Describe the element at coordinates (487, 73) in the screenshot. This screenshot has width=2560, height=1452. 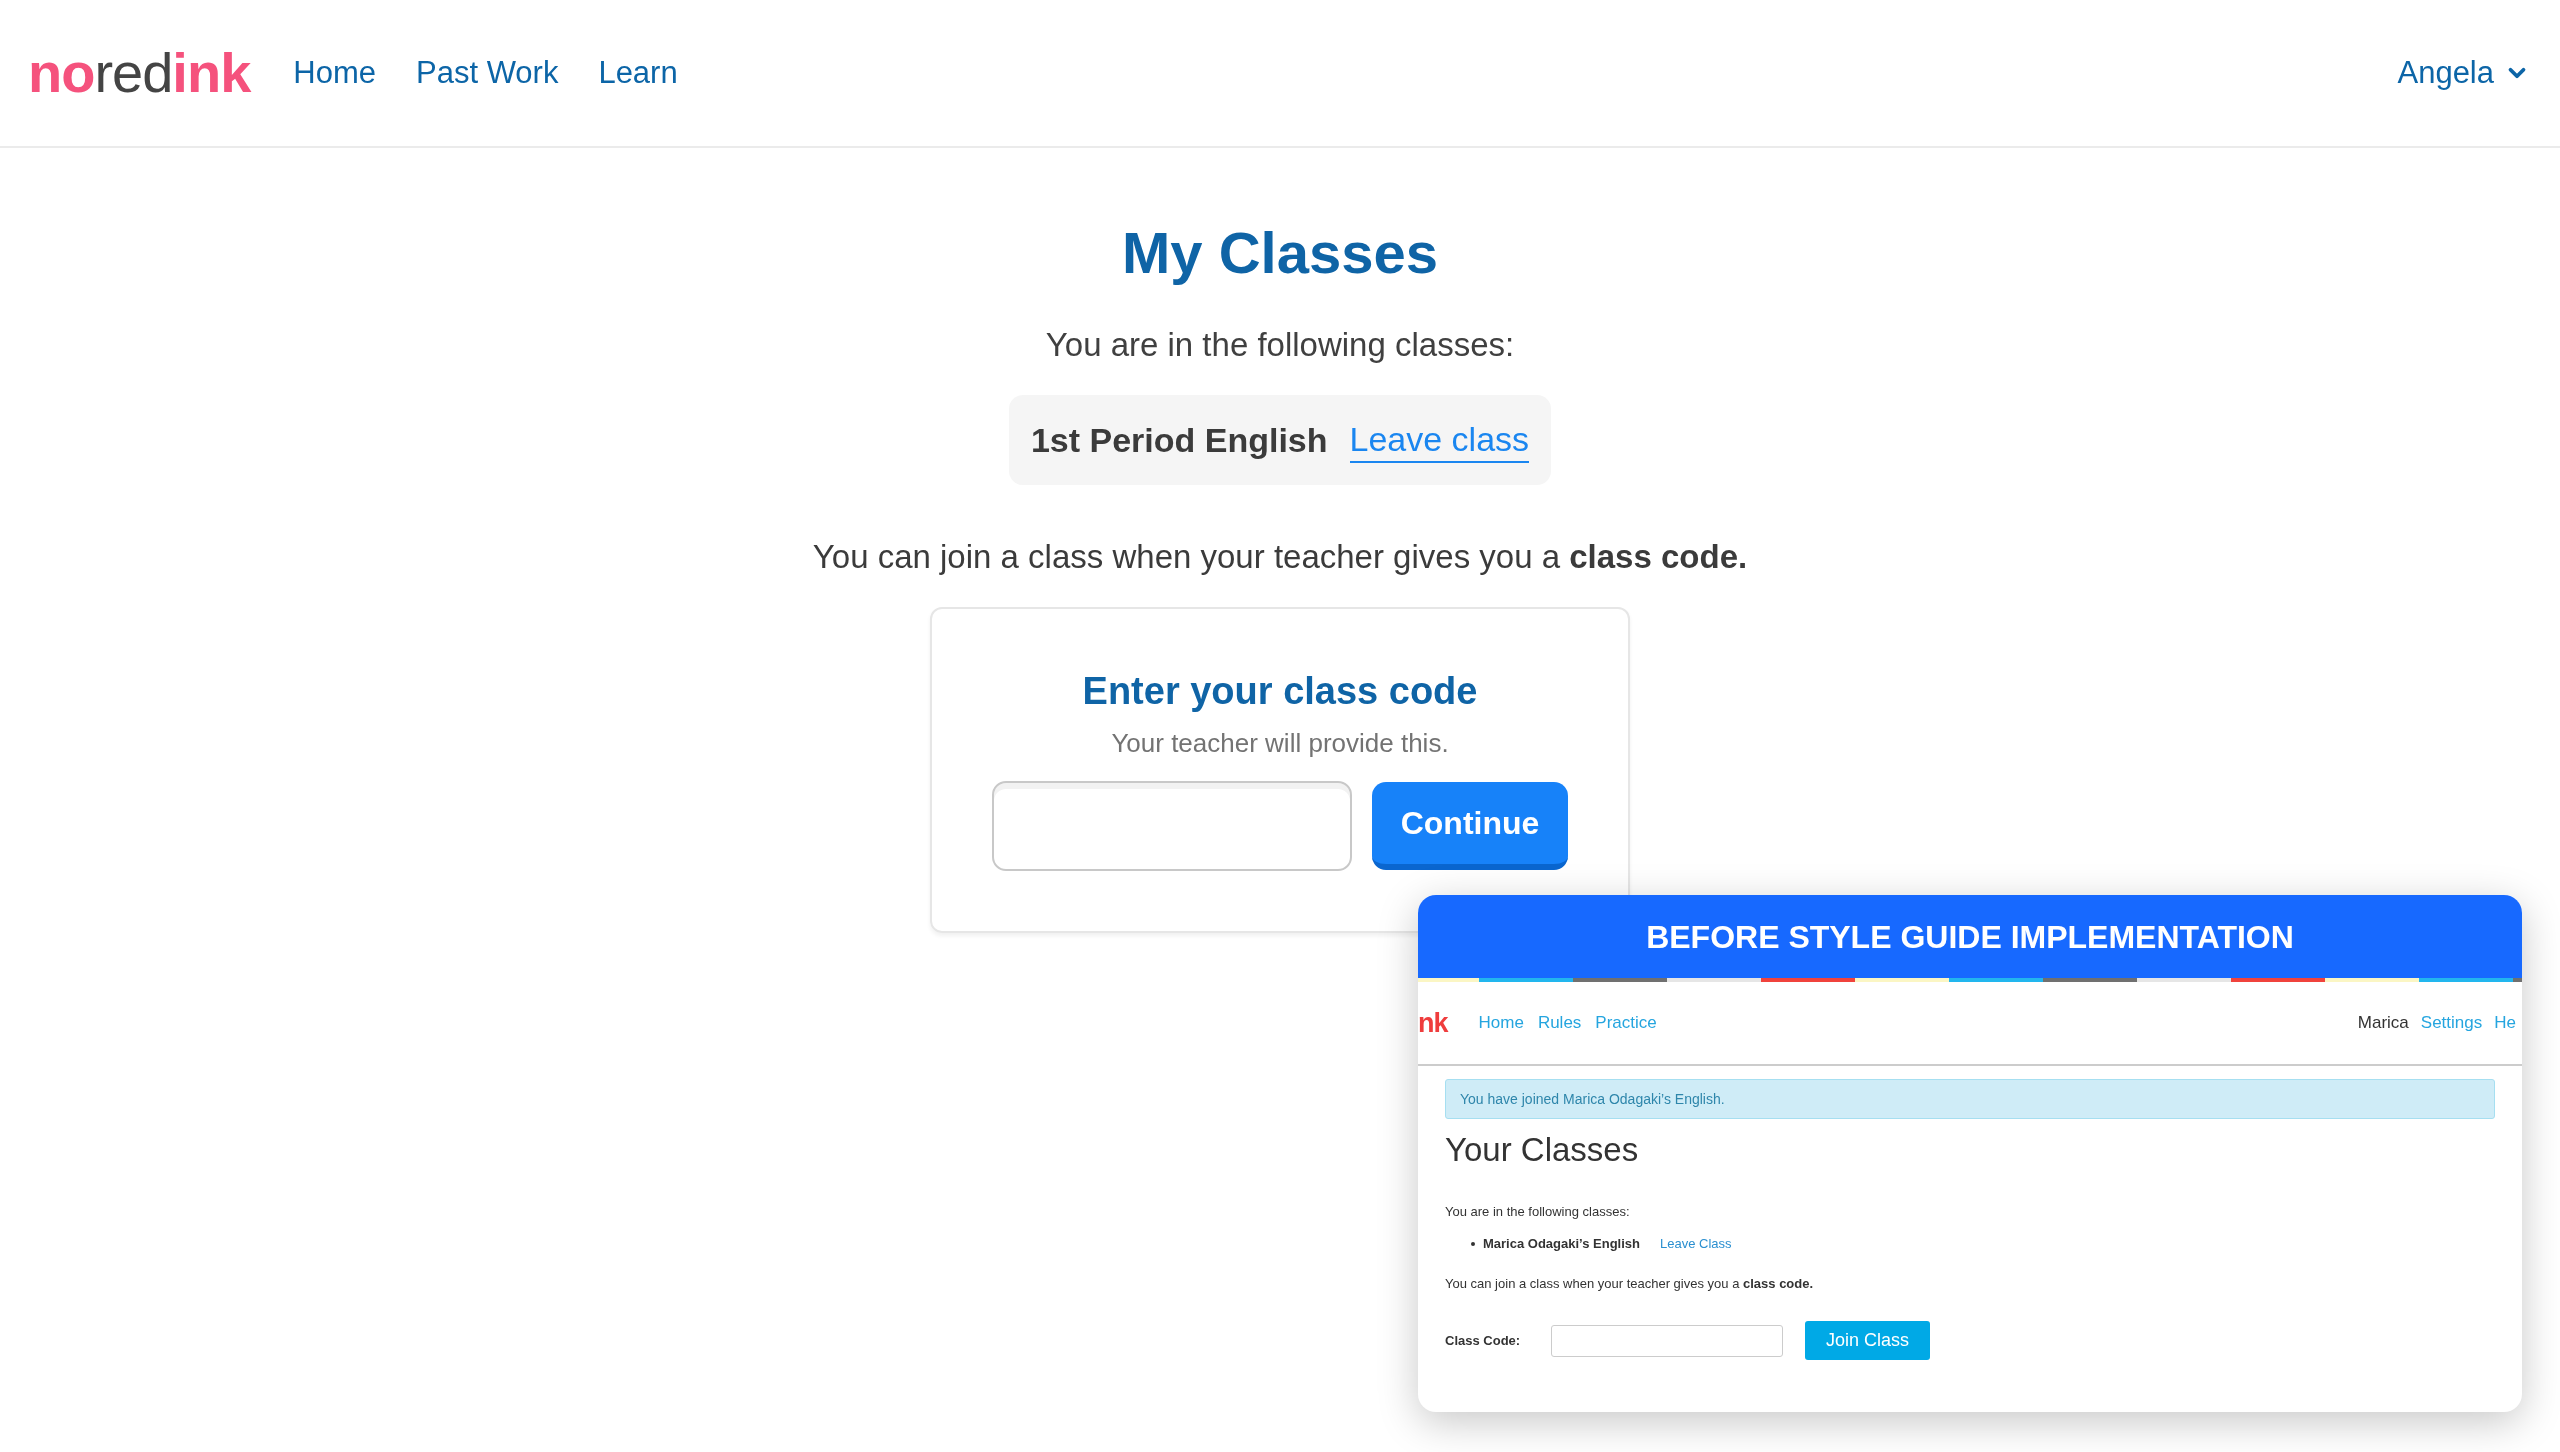
I see `nav-link: Past Work` at that location.